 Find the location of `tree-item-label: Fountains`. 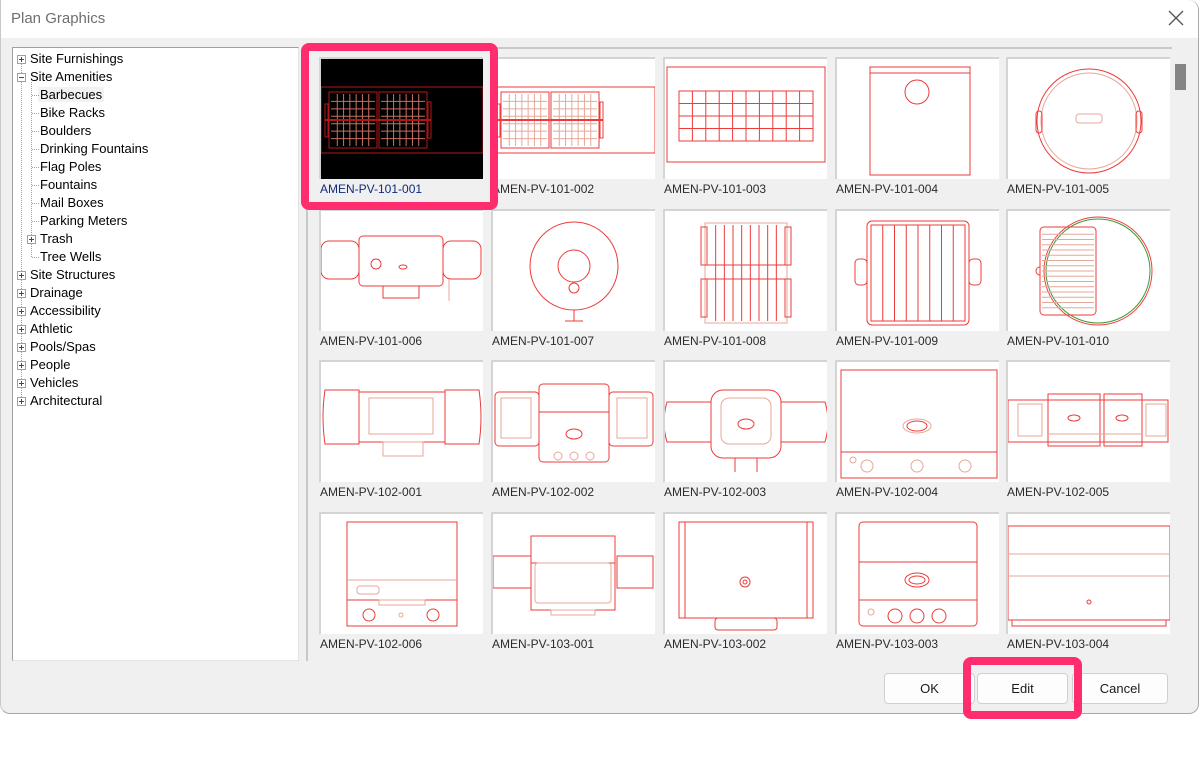

tree-item-label: Fountains is located at coordinates (69, 184).